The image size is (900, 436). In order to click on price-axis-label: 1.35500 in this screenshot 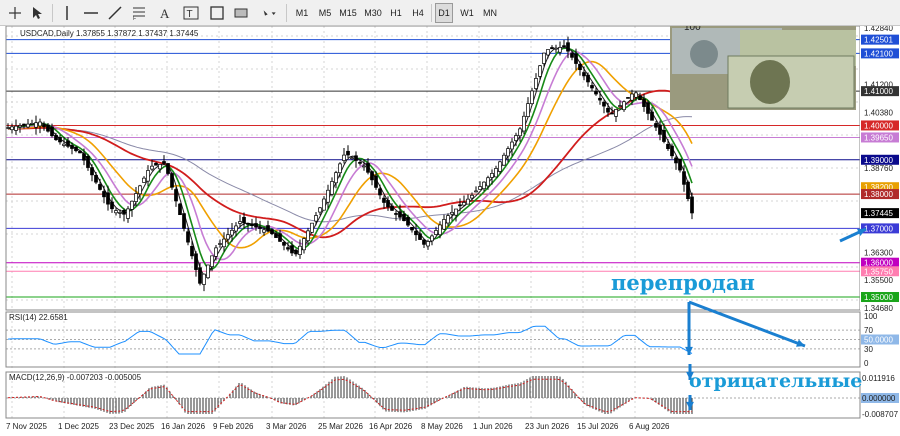, I will do `click(878, 280)`.